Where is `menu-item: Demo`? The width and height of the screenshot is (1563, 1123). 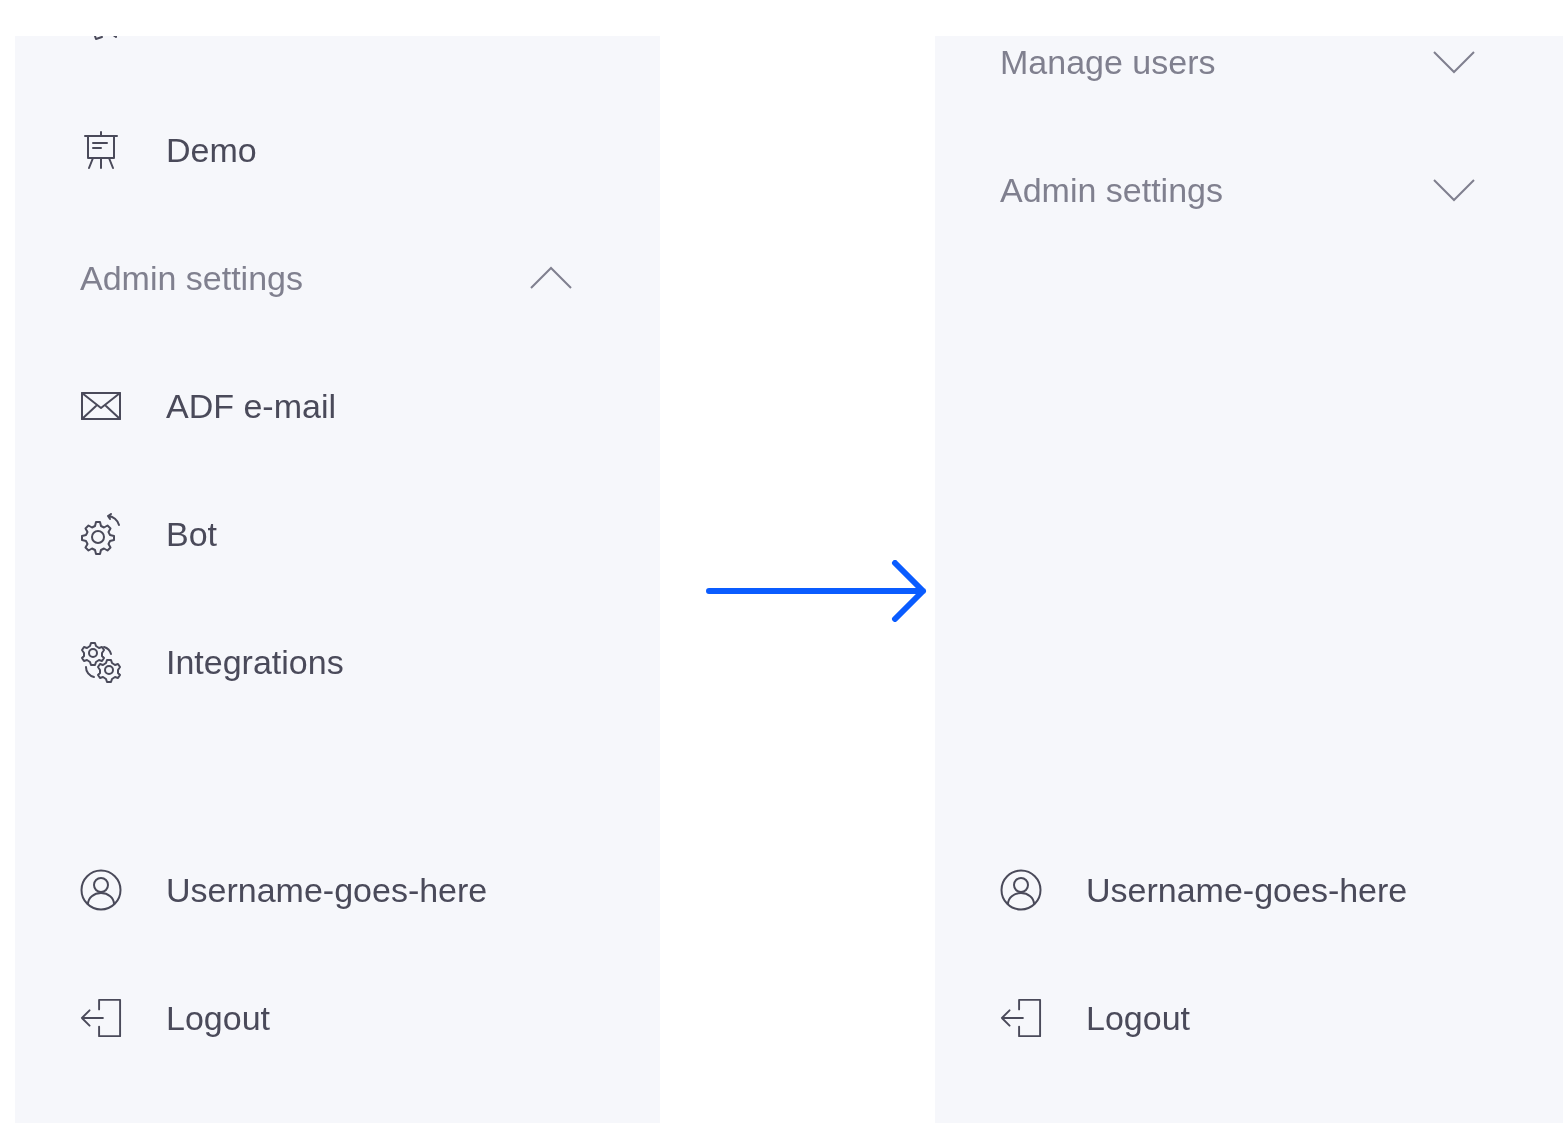 menu-item: Demo is located at coordinates (211, 150).